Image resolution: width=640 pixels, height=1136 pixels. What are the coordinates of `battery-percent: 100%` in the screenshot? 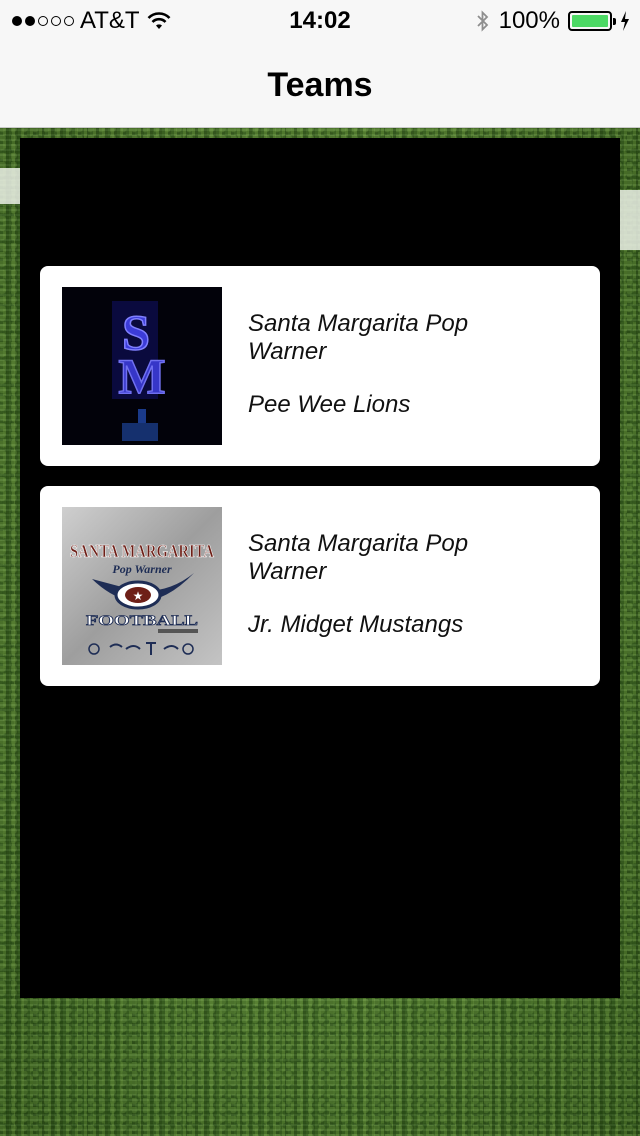 It's located at (529, 20).